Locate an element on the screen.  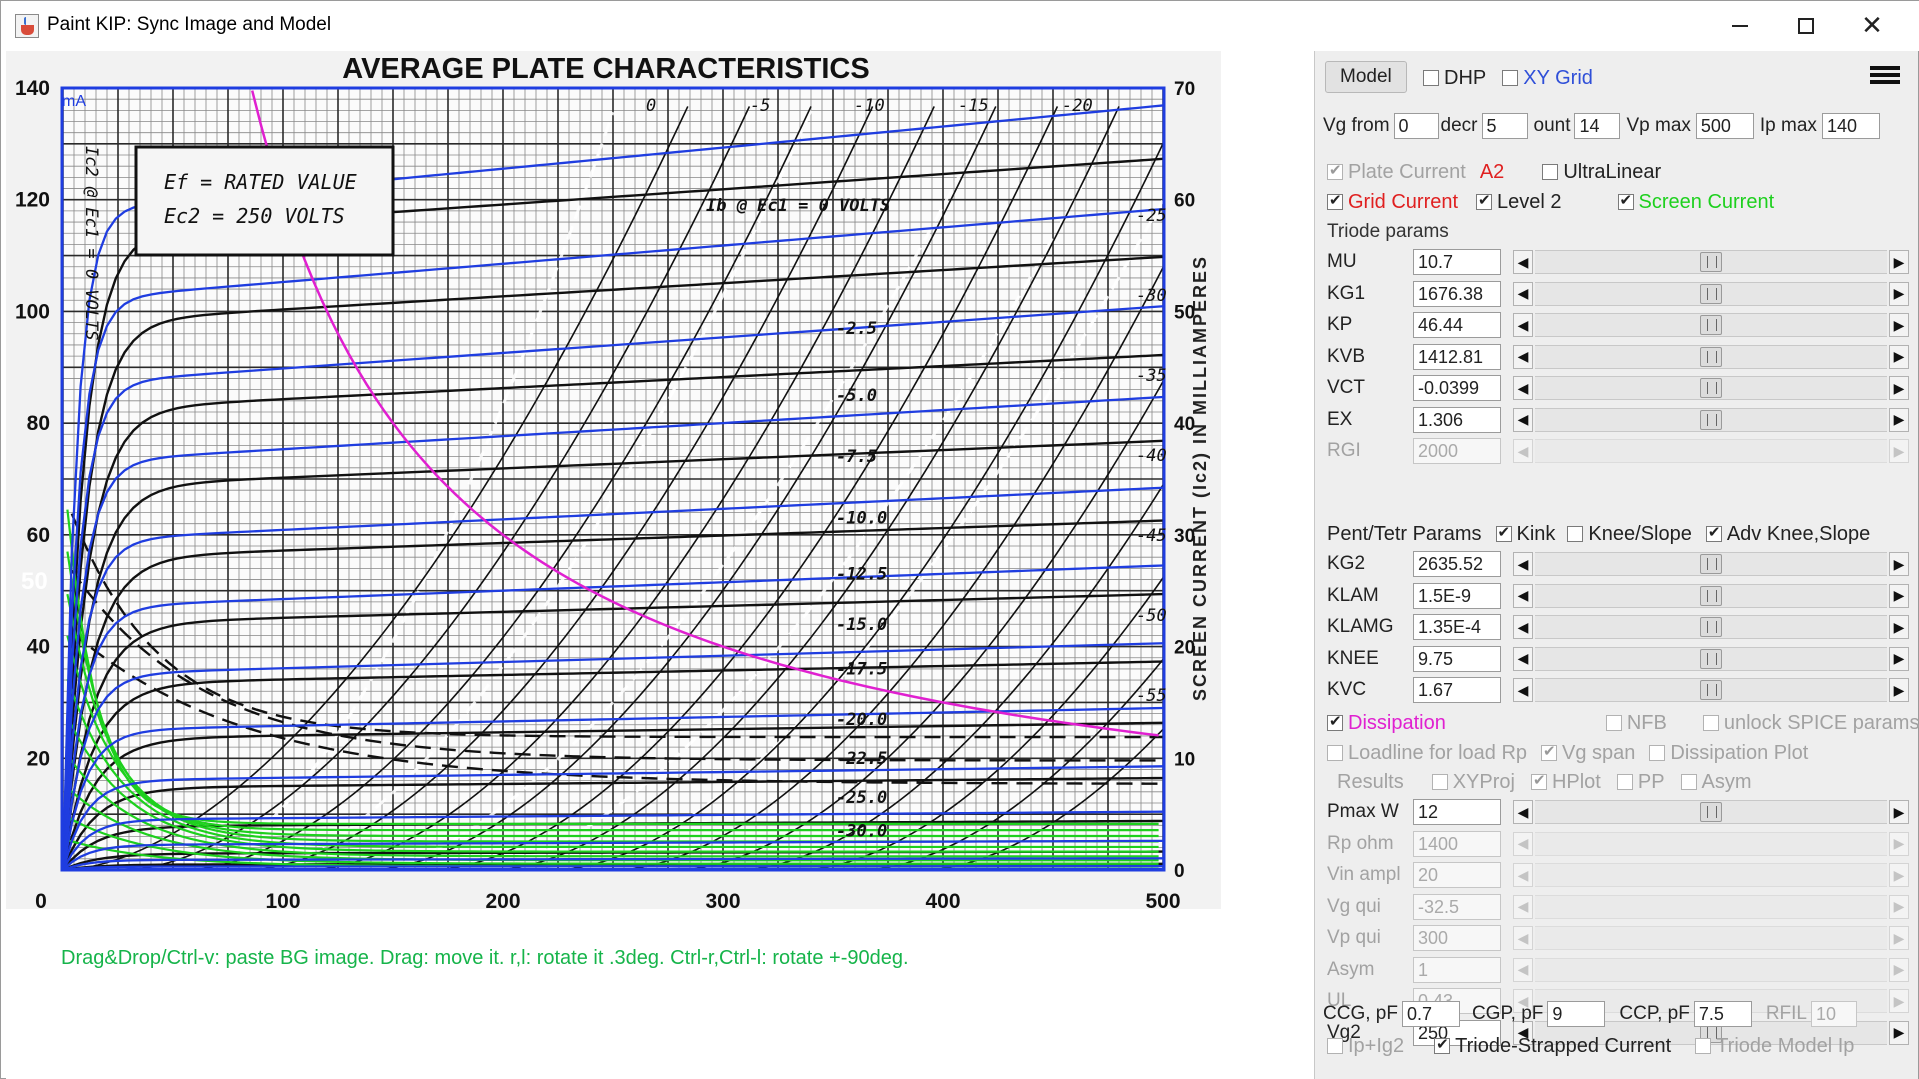
mu-input: 10.7 is located at coordinates (1457, 262).